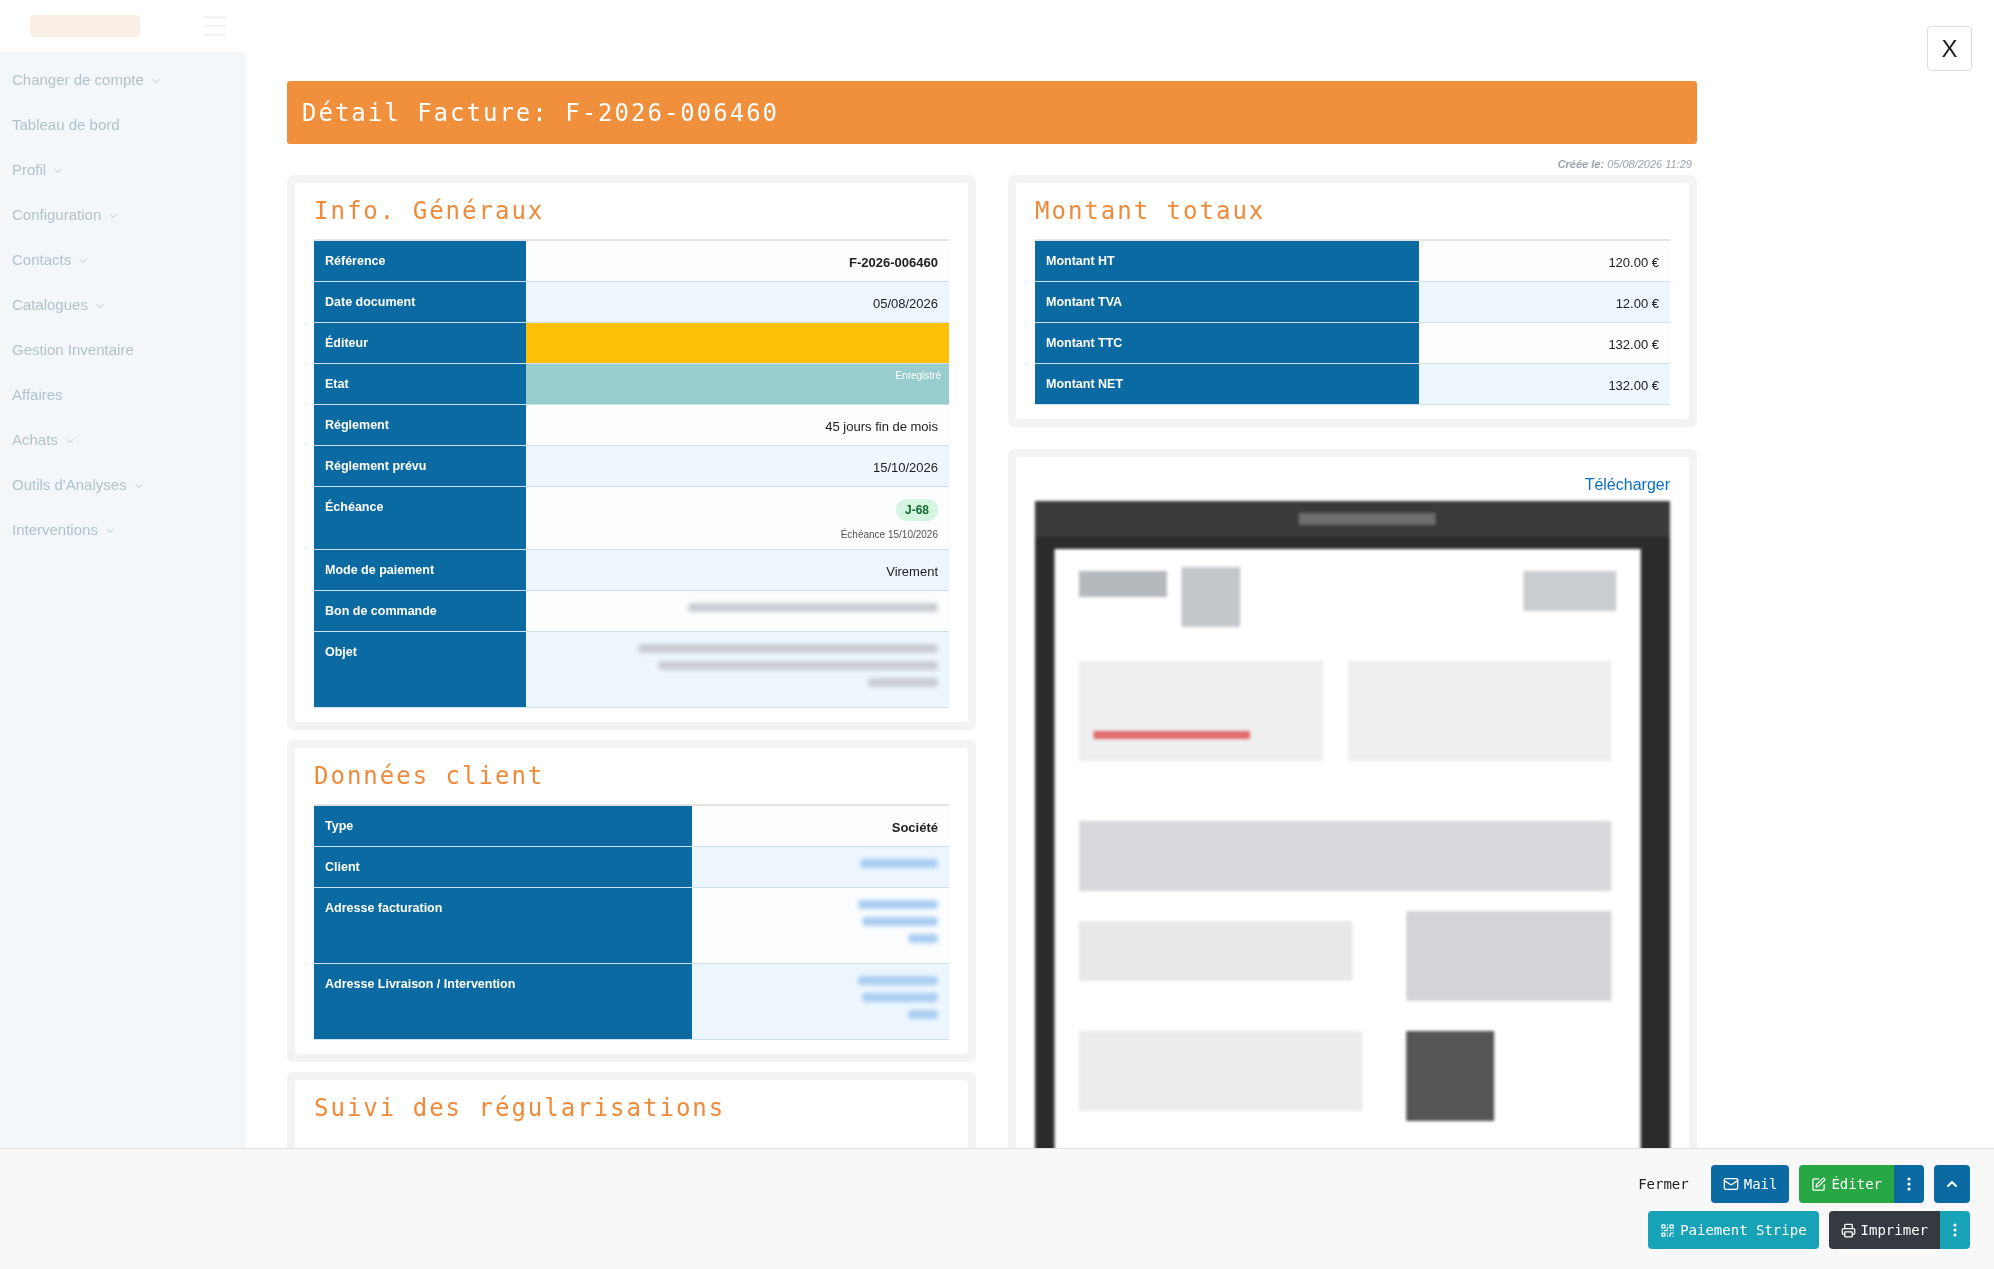 The image size is (1994, 1269). I want to click on row-label: Type, so click(503, 825).